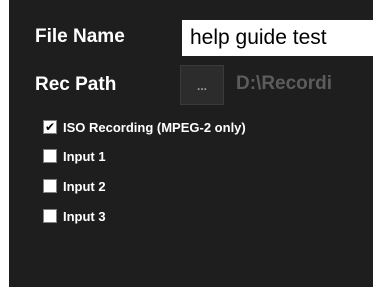 The image size is (373, 292). I want to click on bottom-border, so click(186, 289).